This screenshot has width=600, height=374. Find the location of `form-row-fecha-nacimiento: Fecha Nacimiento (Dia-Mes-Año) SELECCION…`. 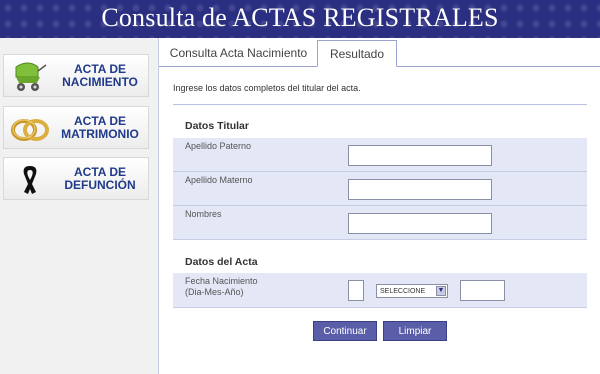

form-row-fecha-nacimiento: Fecha Nacimiento (Dia-Mes-Año) SELECCION… is located at coordinates (380, 290).